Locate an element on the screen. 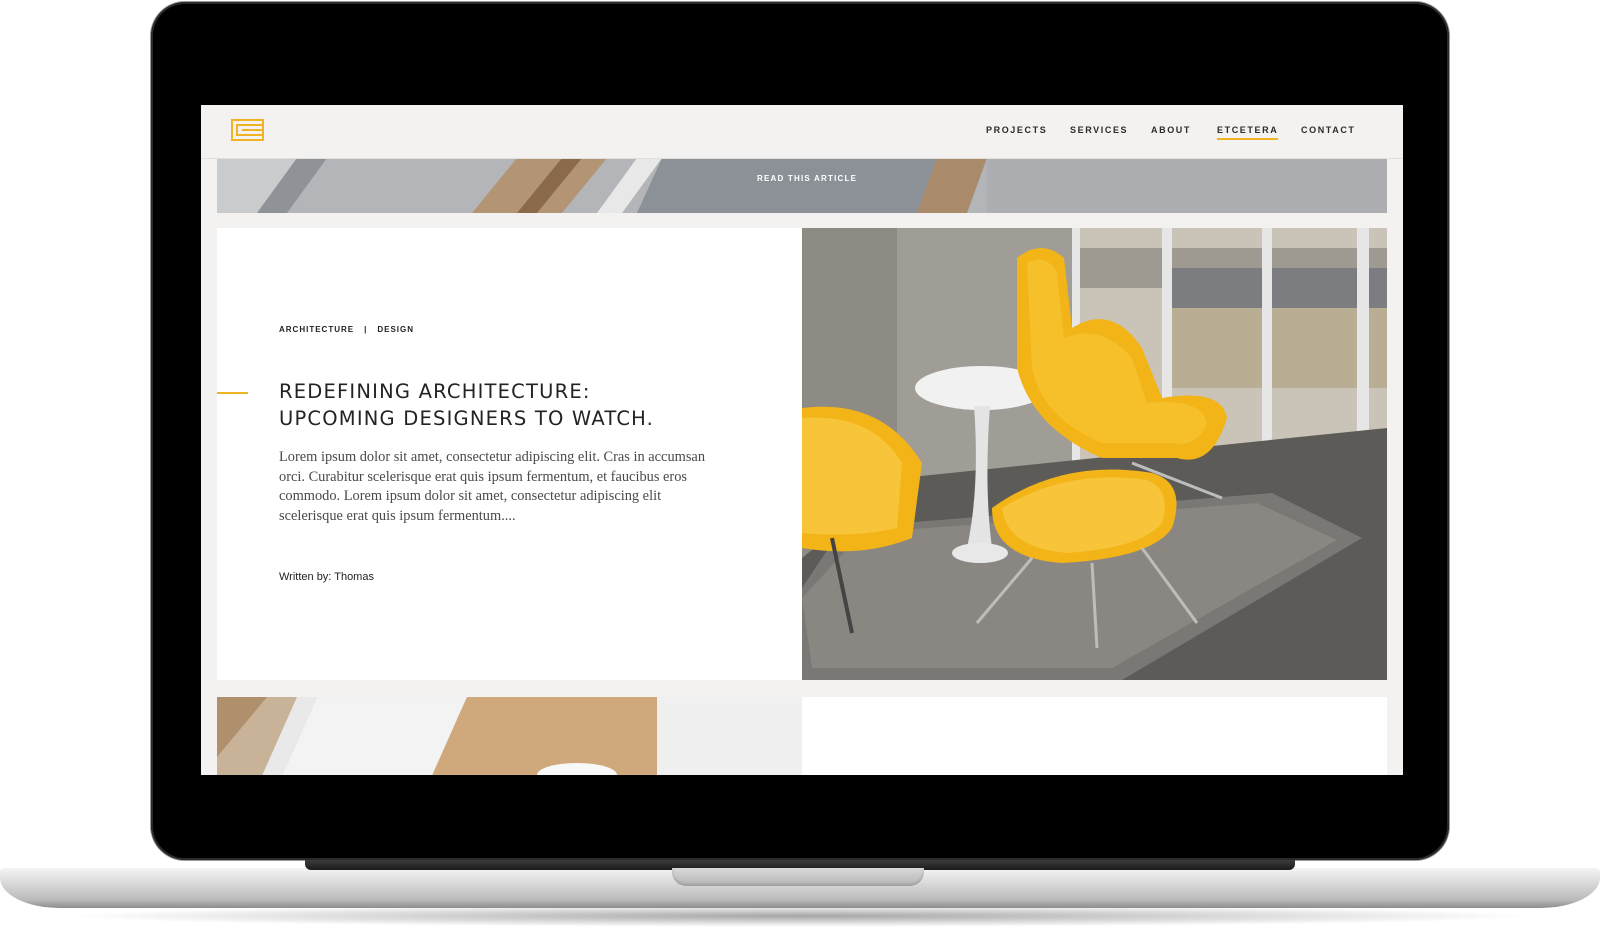 The height and width of the screenshot is (945, 1600). top-navigation: PROJECTS SERVICES ABOUT ETCETERA CONTACT is located at coordinates (802, 132).